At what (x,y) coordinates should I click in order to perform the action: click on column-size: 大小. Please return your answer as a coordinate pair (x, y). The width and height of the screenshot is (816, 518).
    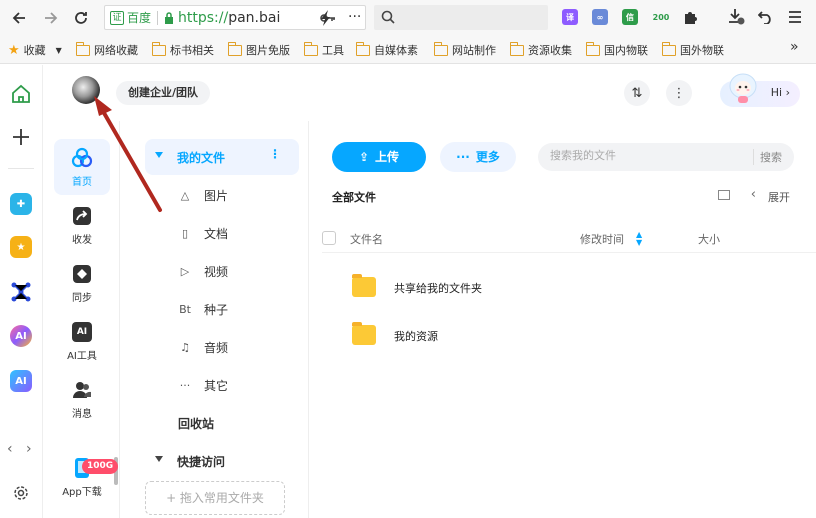
    Looking at the image, I should click on (709, 239).